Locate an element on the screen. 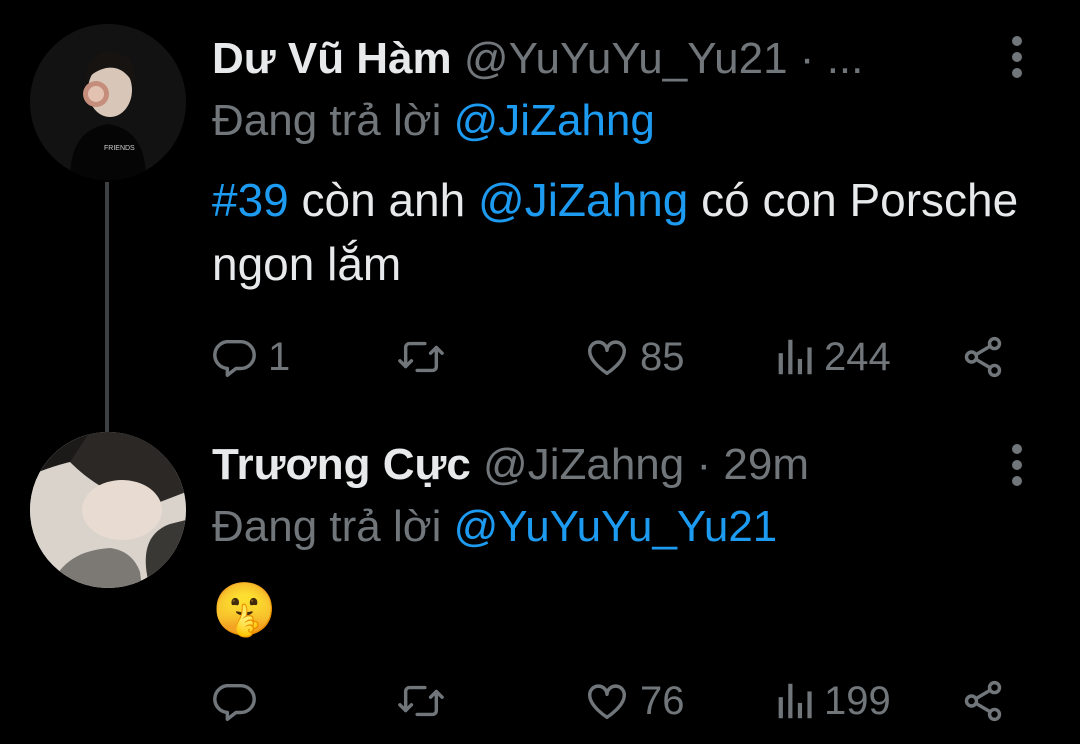 The image size is (1080, 744). avatar-image is located at coordinates (108, 510).